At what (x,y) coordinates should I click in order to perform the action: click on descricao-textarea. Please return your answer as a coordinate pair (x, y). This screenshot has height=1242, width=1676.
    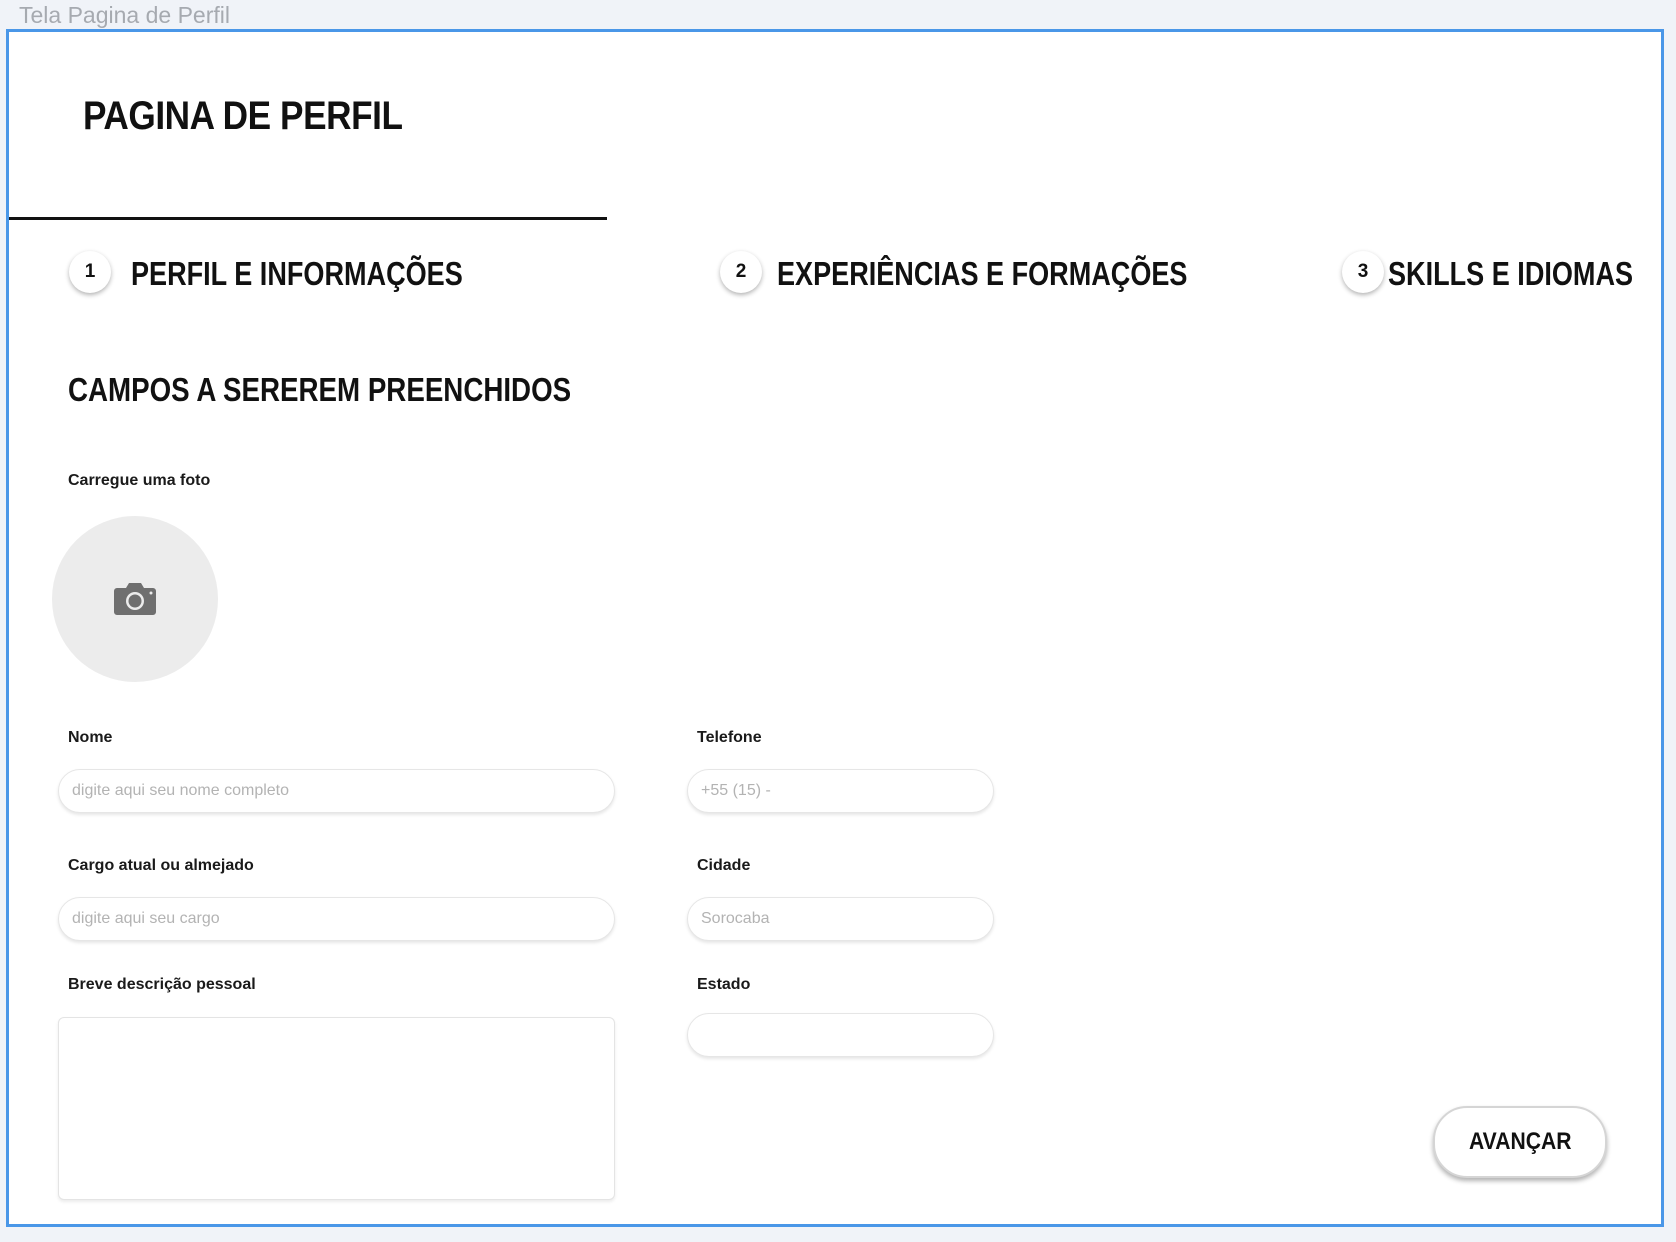
    Looking at the image, I should click on (336, 1108).